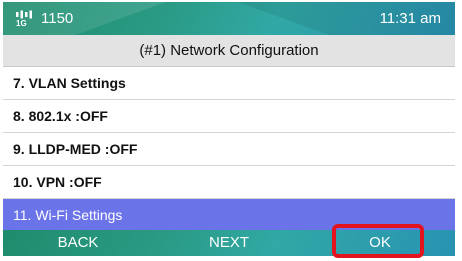 The image size is (462, 261). Describe the element at coordinates (229, 116) in the screenshot. I see `menu-item-8021x: 8. 802.1x :OFF` at that location.